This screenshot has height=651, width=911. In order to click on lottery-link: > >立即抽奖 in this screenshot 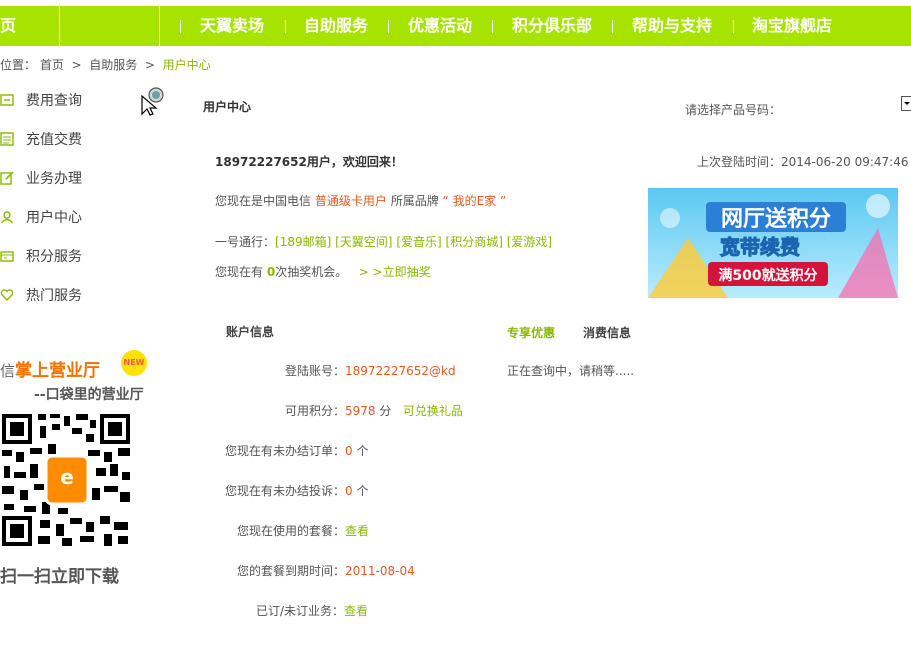, I will do `click(395, 272)`.